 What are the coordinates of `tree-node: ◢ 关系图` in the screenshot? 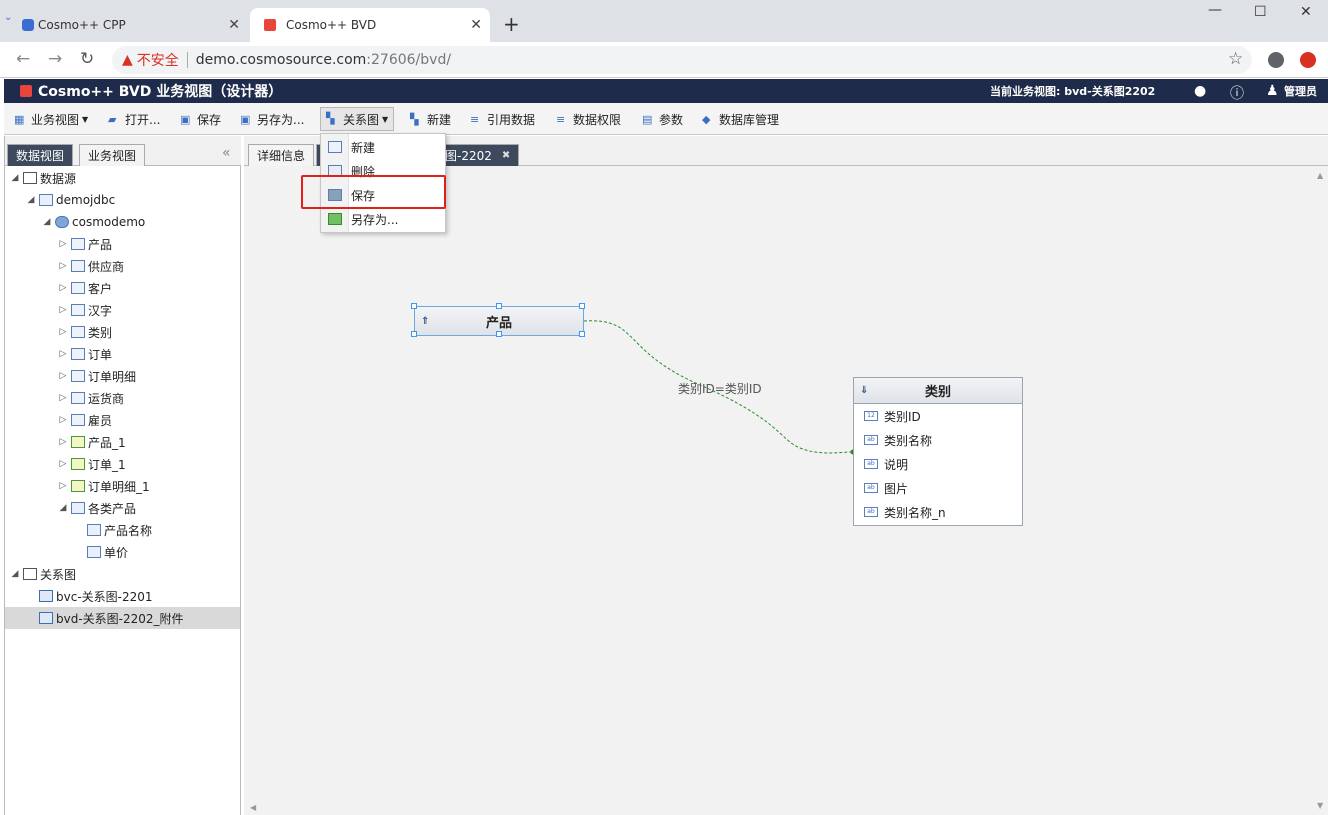 It's located at (122, 574).